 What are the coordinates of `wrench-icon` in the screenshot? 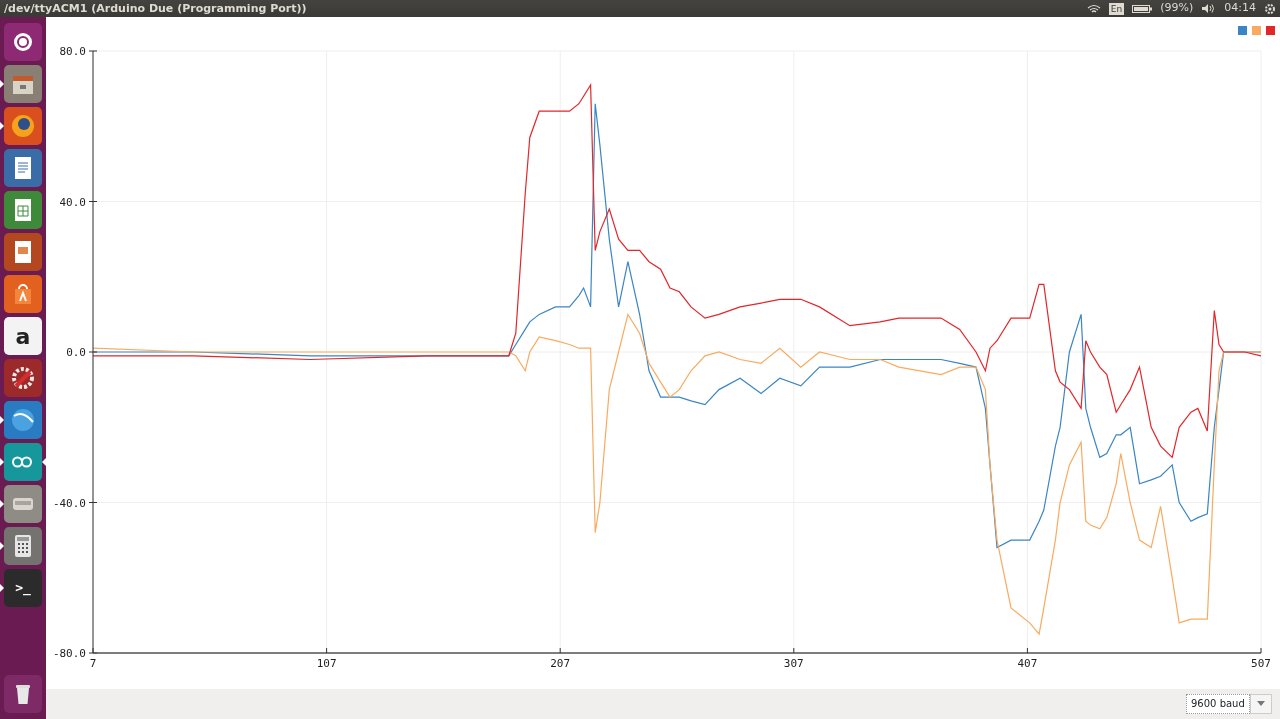 It's located at (23, 378).